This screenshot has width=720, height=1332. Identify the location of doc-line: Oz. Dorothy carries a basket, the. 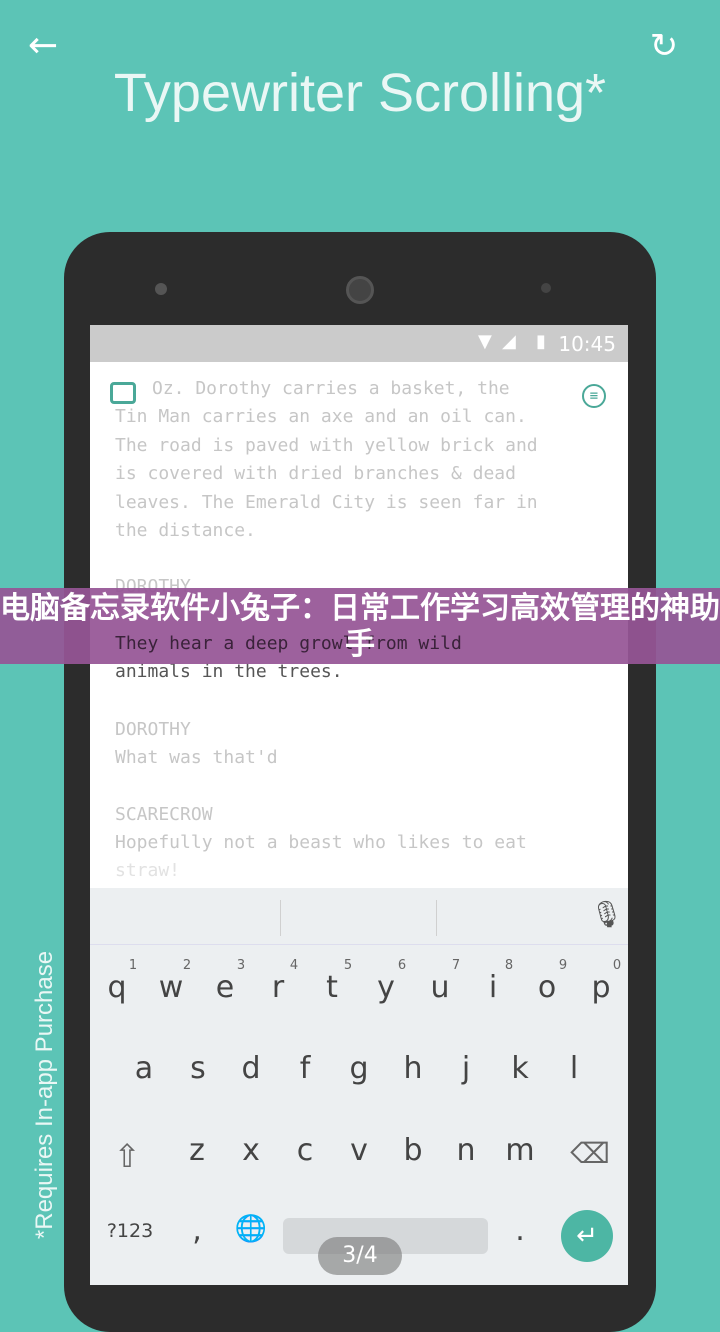
(331, 388).